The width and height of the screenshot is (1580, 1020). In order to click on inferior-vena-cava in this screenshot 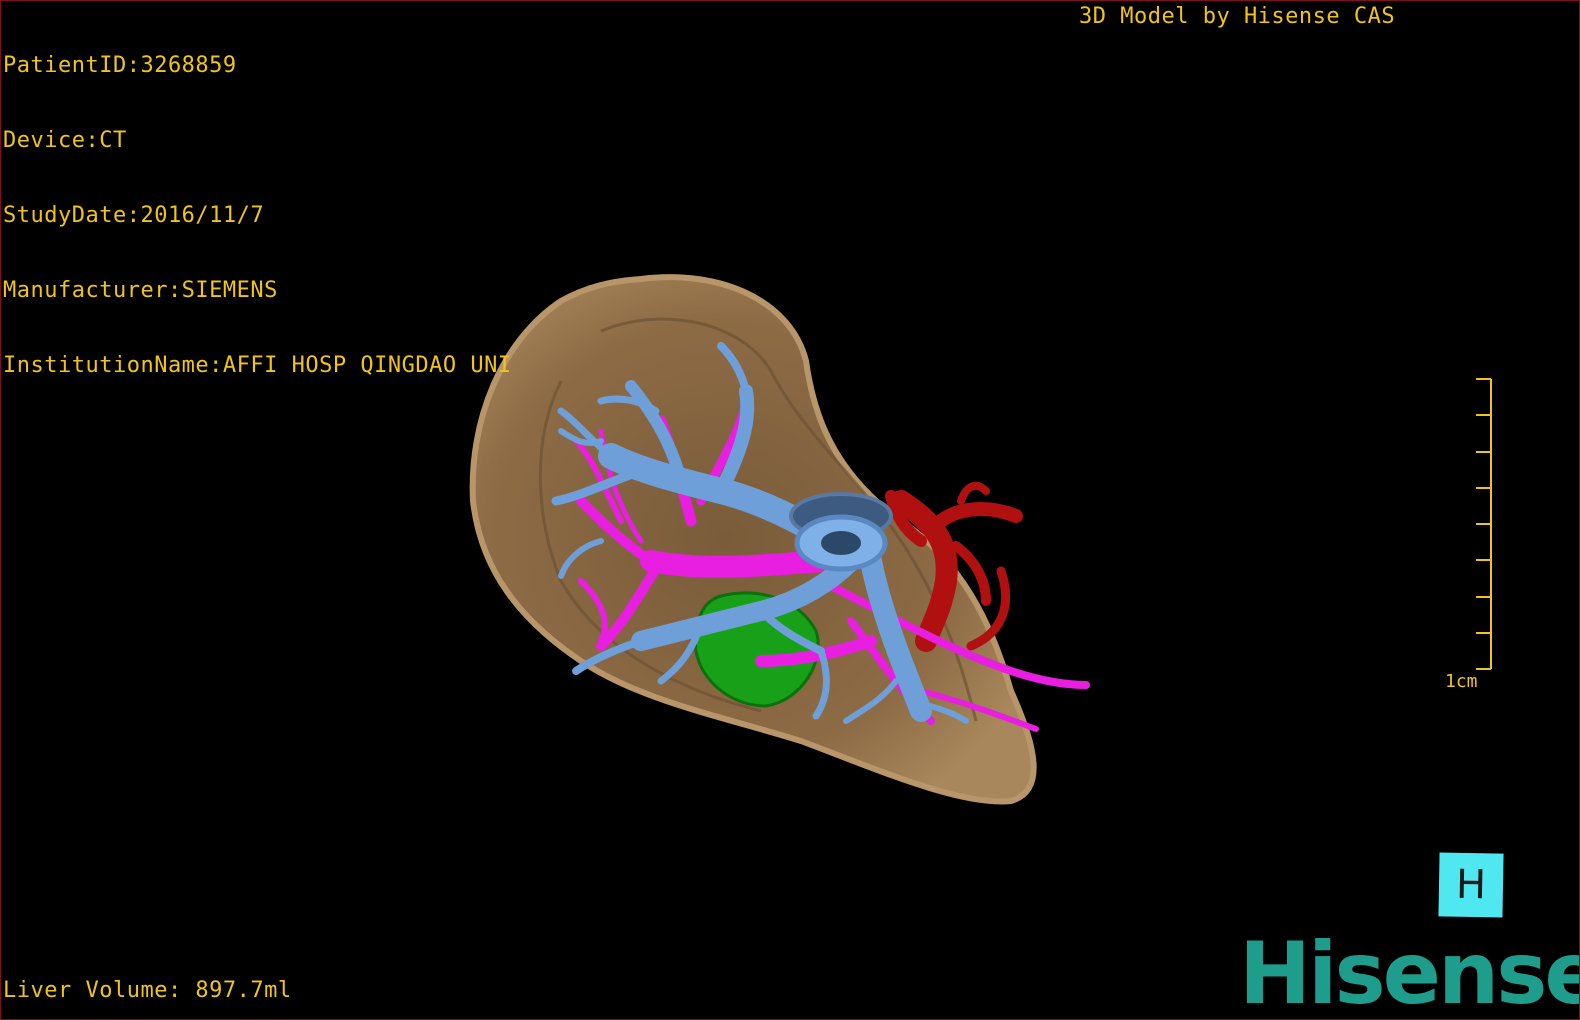, I will do `click(841, 532)`.